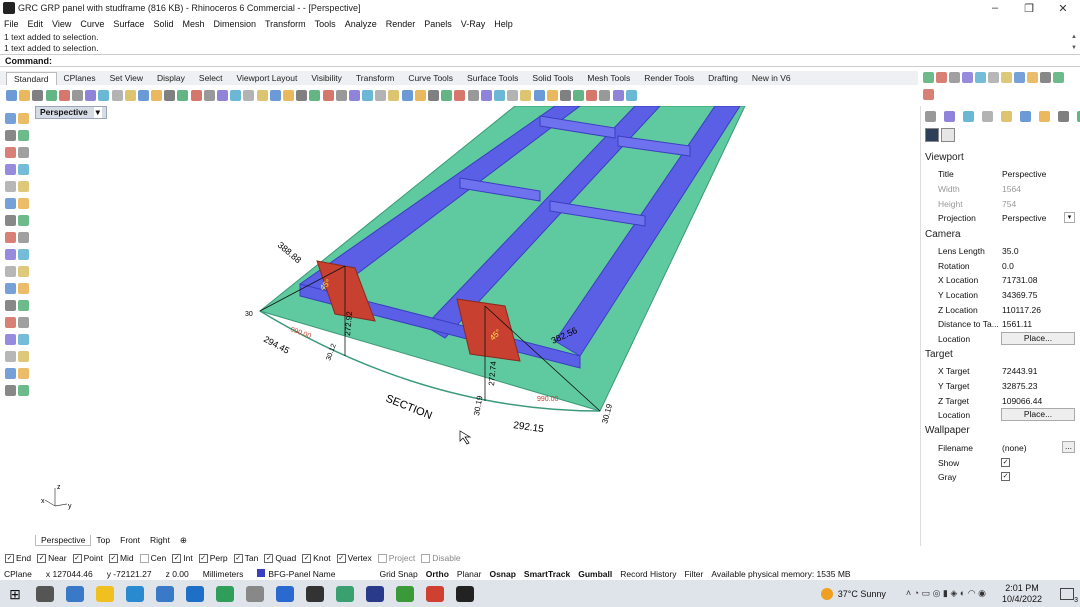 The height and width of the screenshot is (607, 1080). Describe the element at coordinates (932, 135) in the screenshot. I see `camera-icon` at that location.